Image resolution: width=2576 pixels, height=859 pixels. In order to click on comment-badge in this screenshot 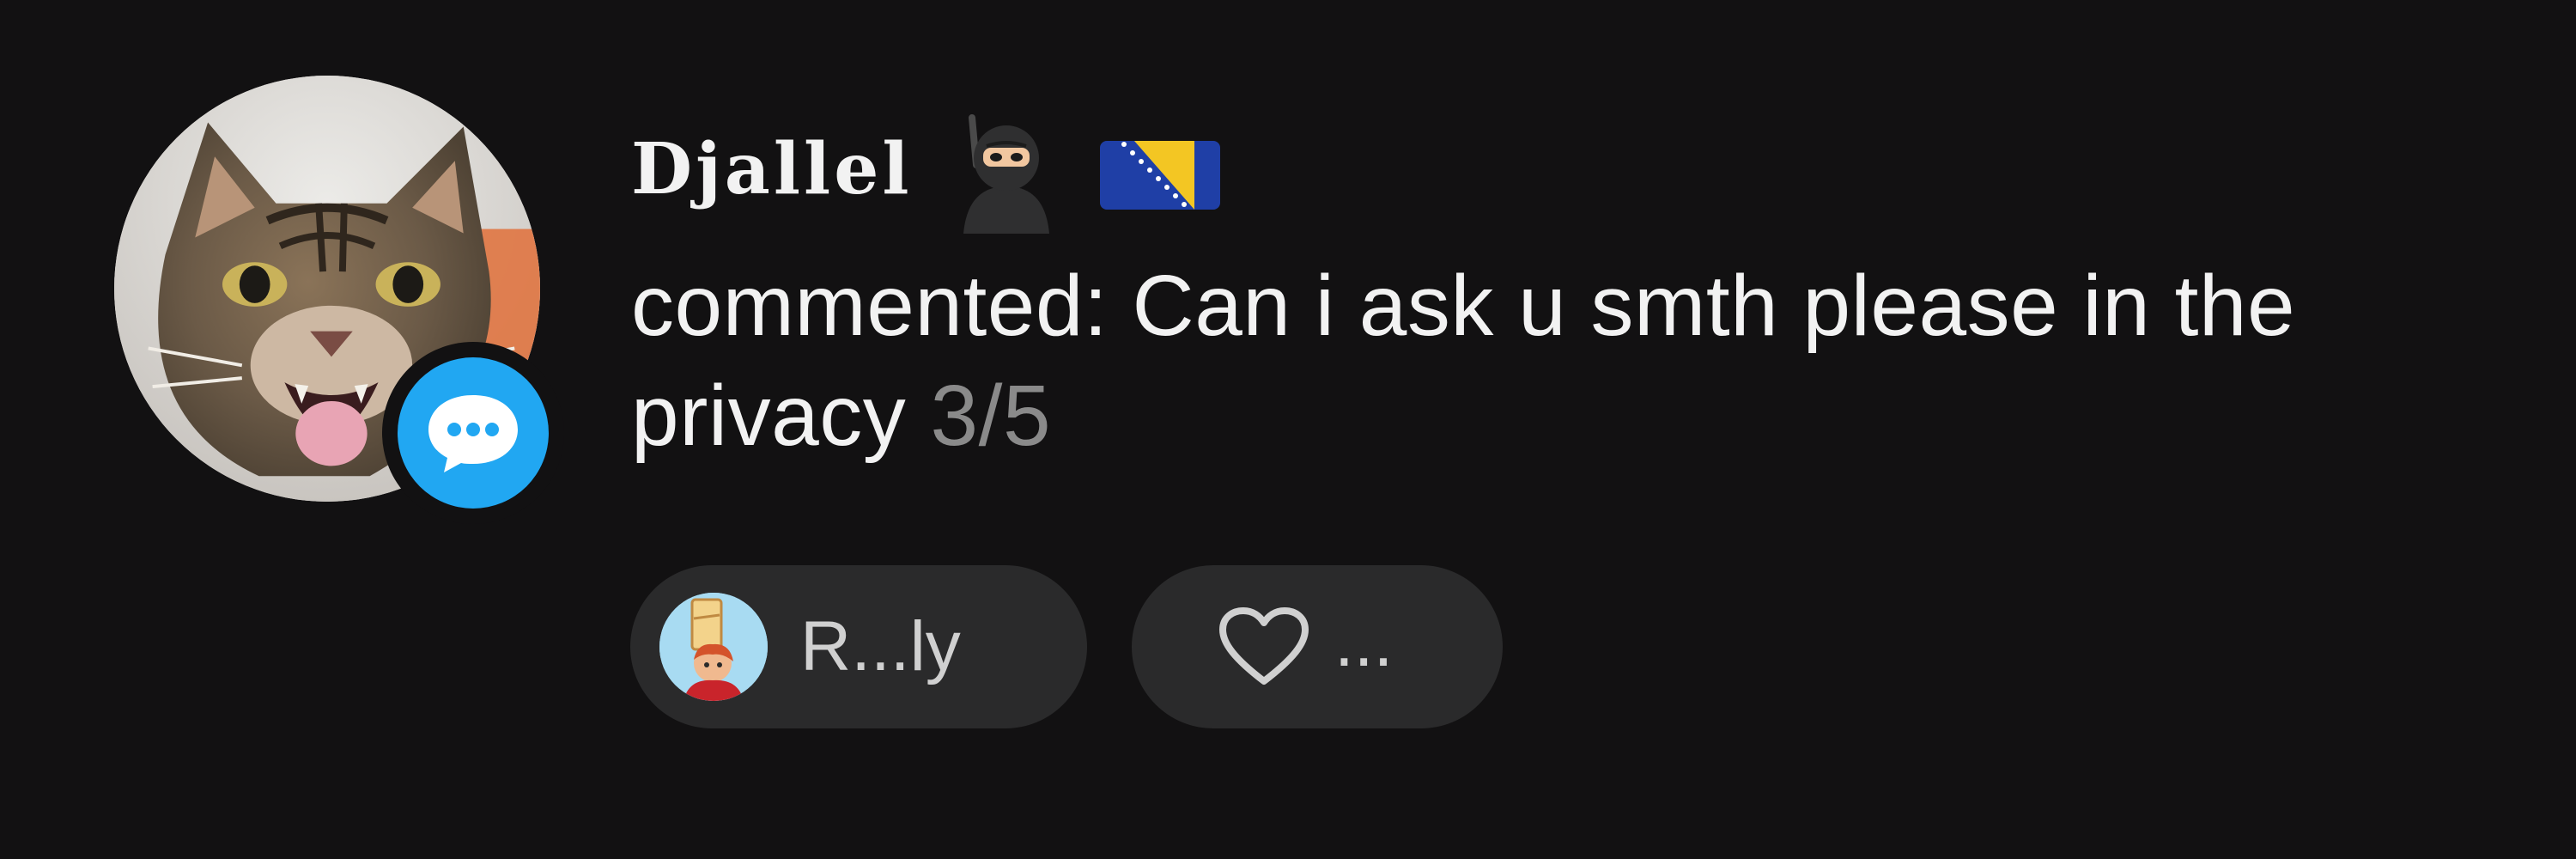, I will do `click(473, 433)`.